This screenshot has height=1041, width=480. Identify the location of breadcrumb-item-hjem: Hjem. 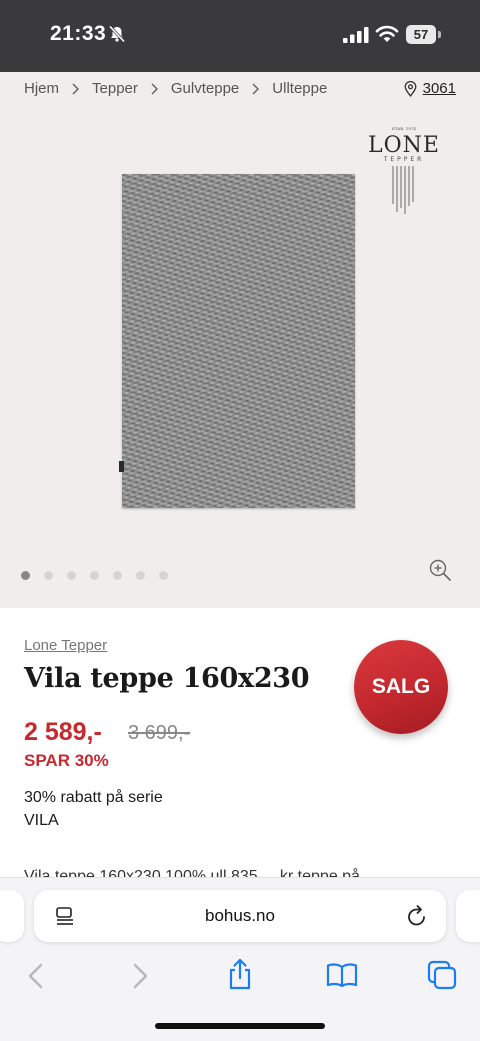
(41, 88).